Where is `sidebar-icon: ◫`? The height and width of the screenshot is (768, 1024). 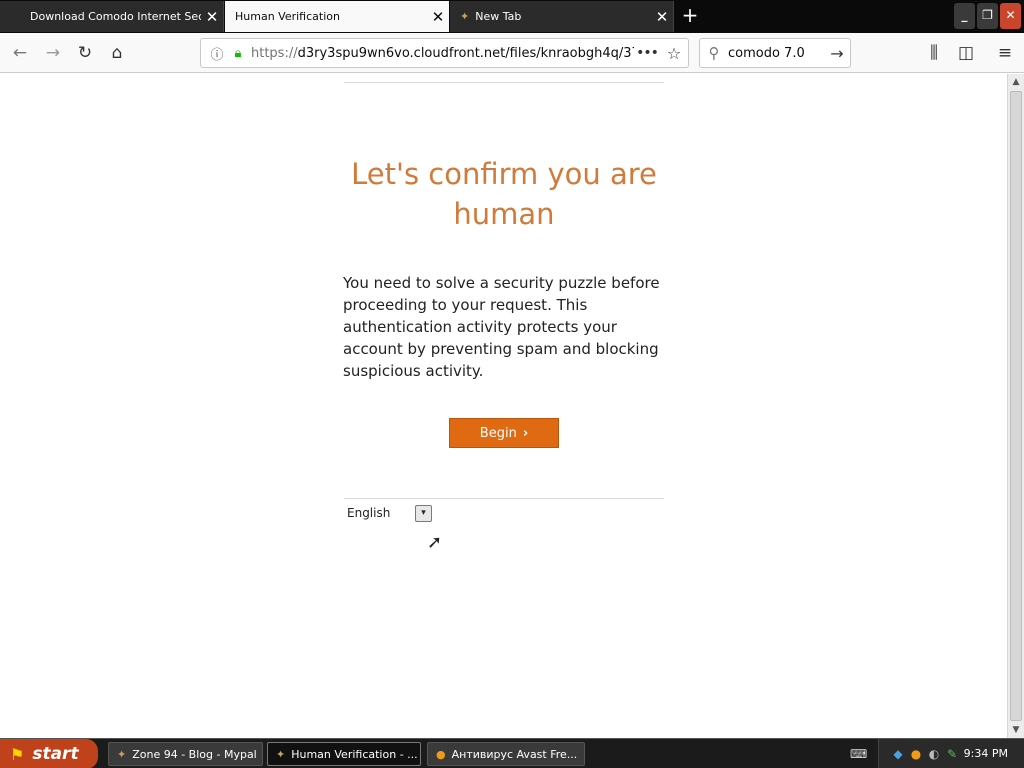 sidebar-icon: ◫ is located at coordinates (966, 53).